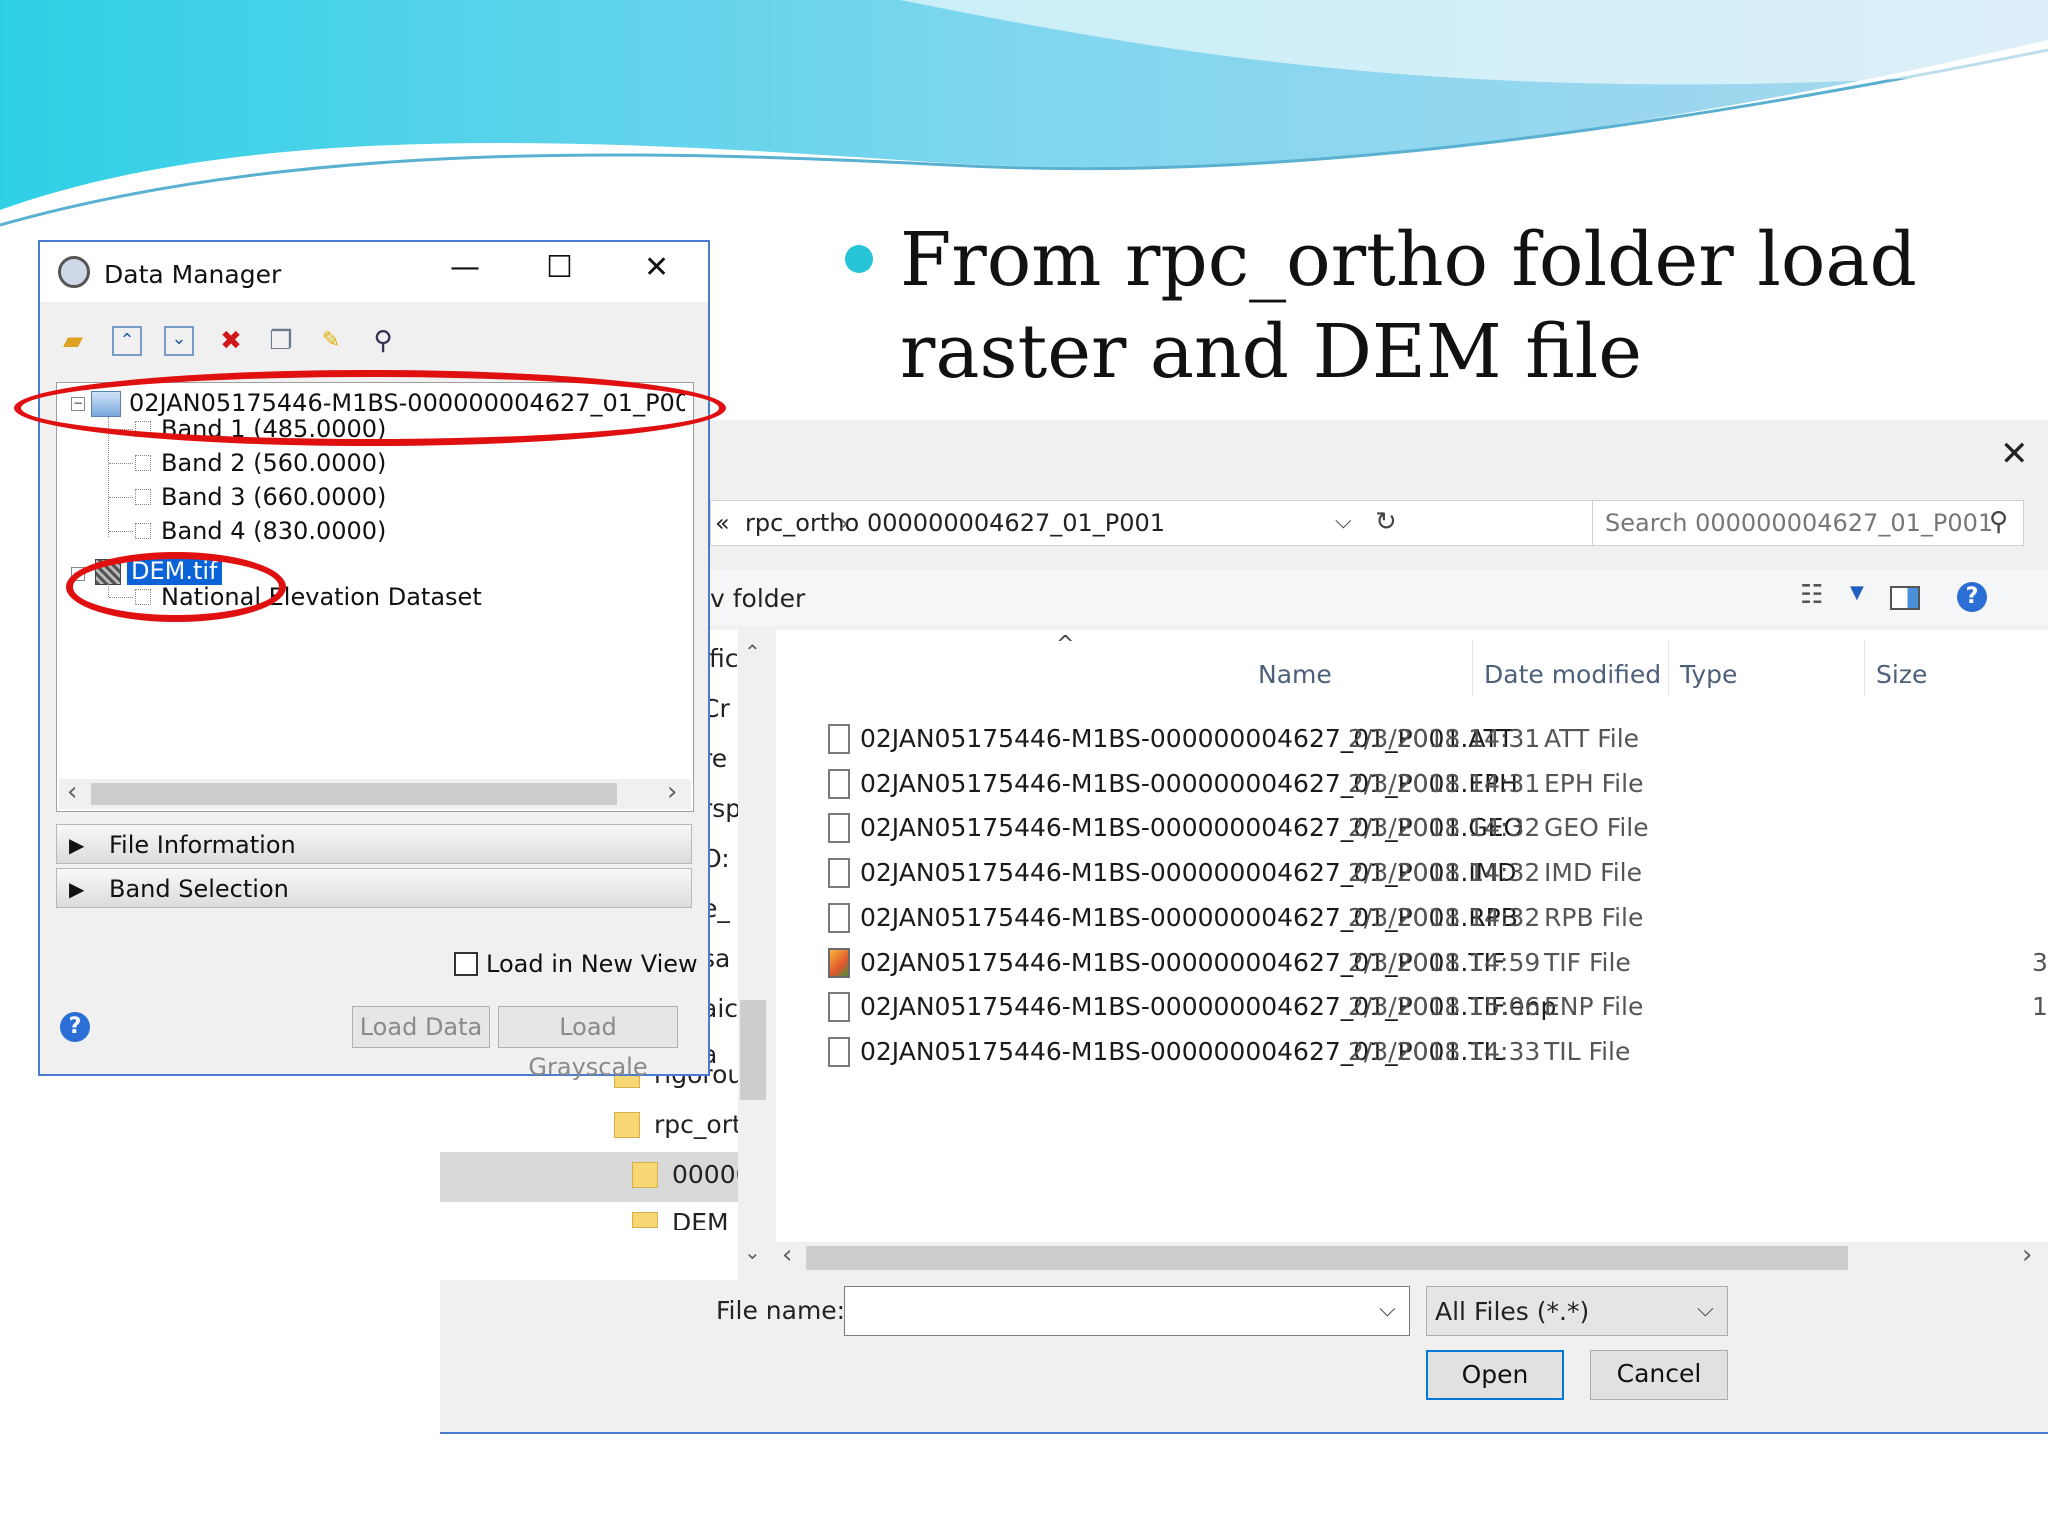 Image resolution: width=2048 pixels, height=1536 pixels. I want to click on file-type-filter-value: All Files (*.*), so click(1512, 1311).